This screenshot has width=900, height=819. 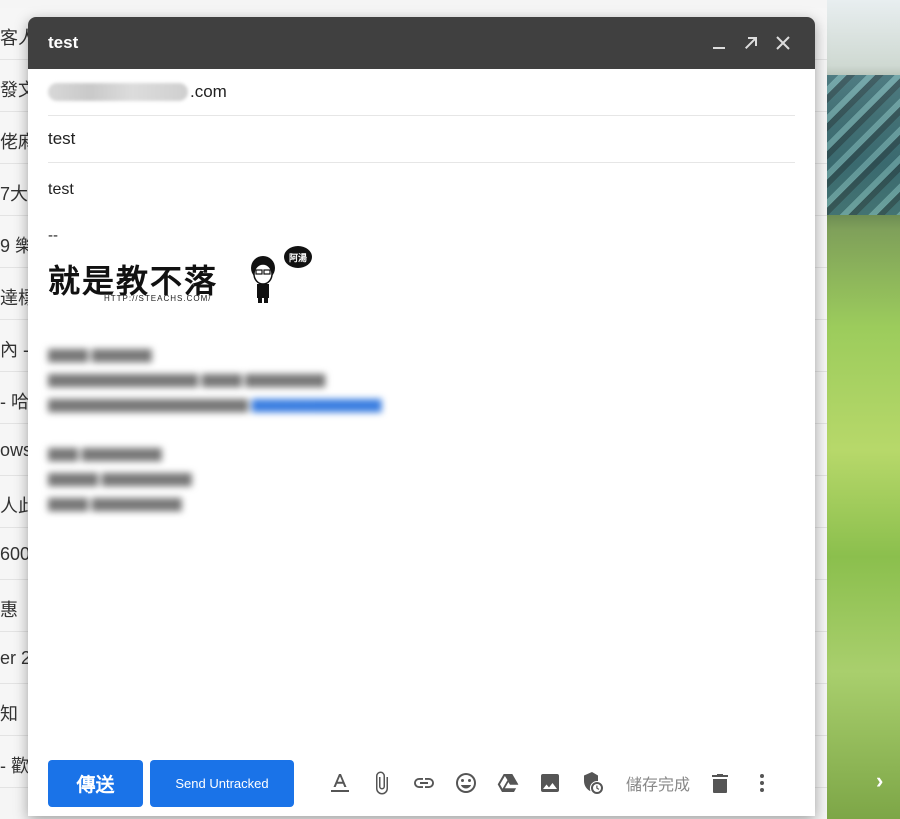 I want to click on inbox-row-text: 內 -, so click(x=14, y=350).